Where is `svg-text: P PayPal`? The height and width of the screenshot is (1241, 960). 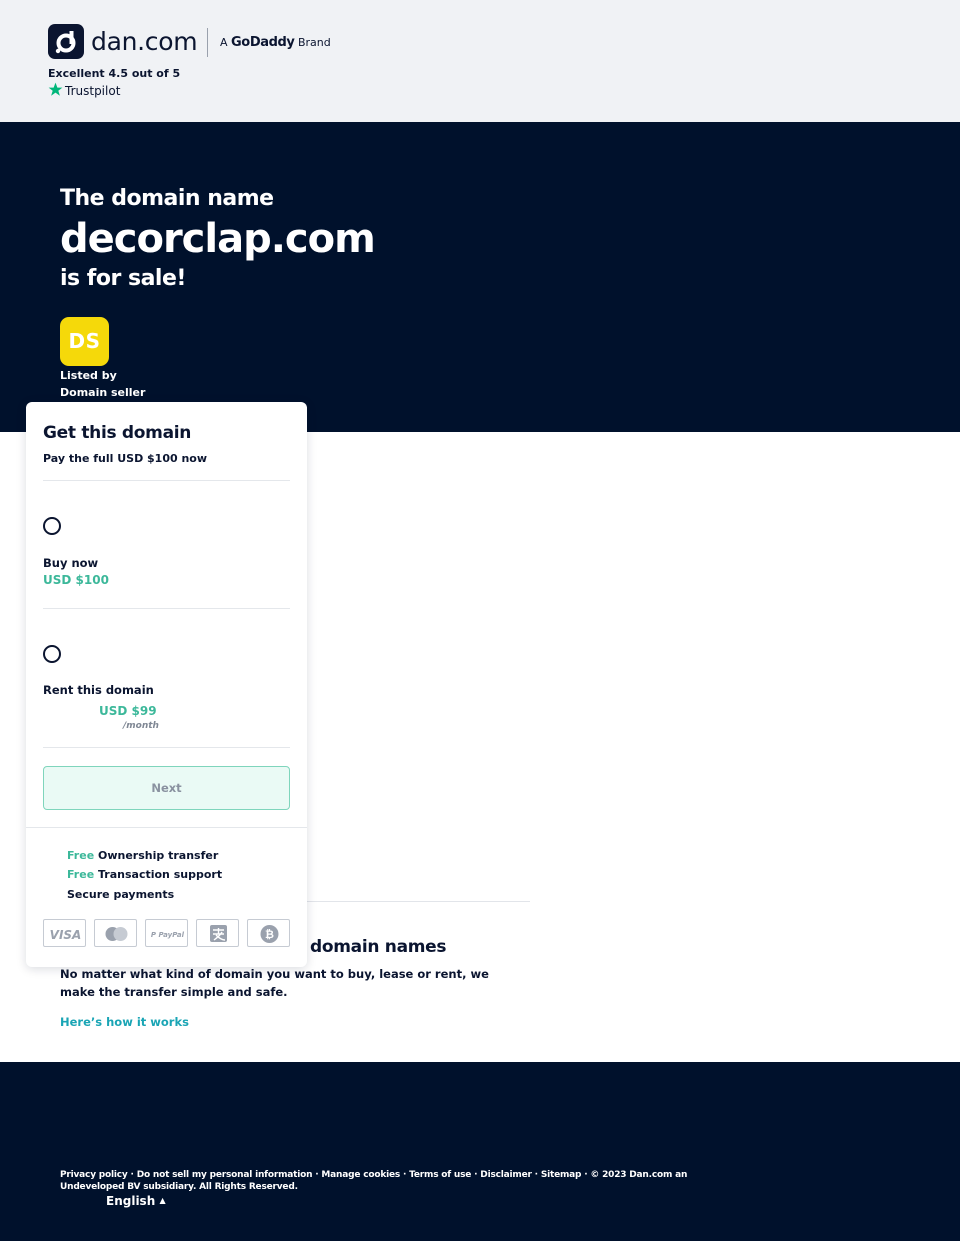
svg-text: P PayPal is located at coordinates (168, 935).